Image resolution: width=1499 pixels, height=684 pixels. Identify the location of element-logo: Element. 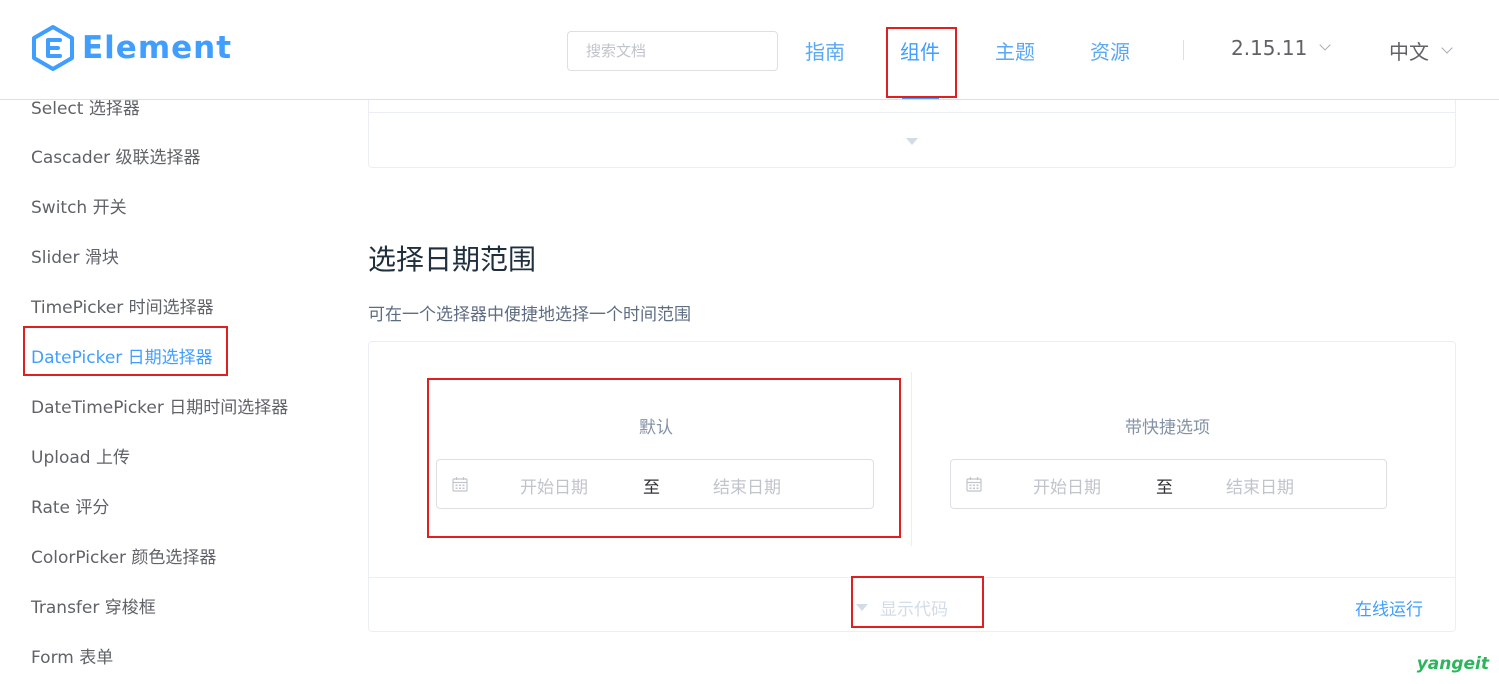
(131, 48).